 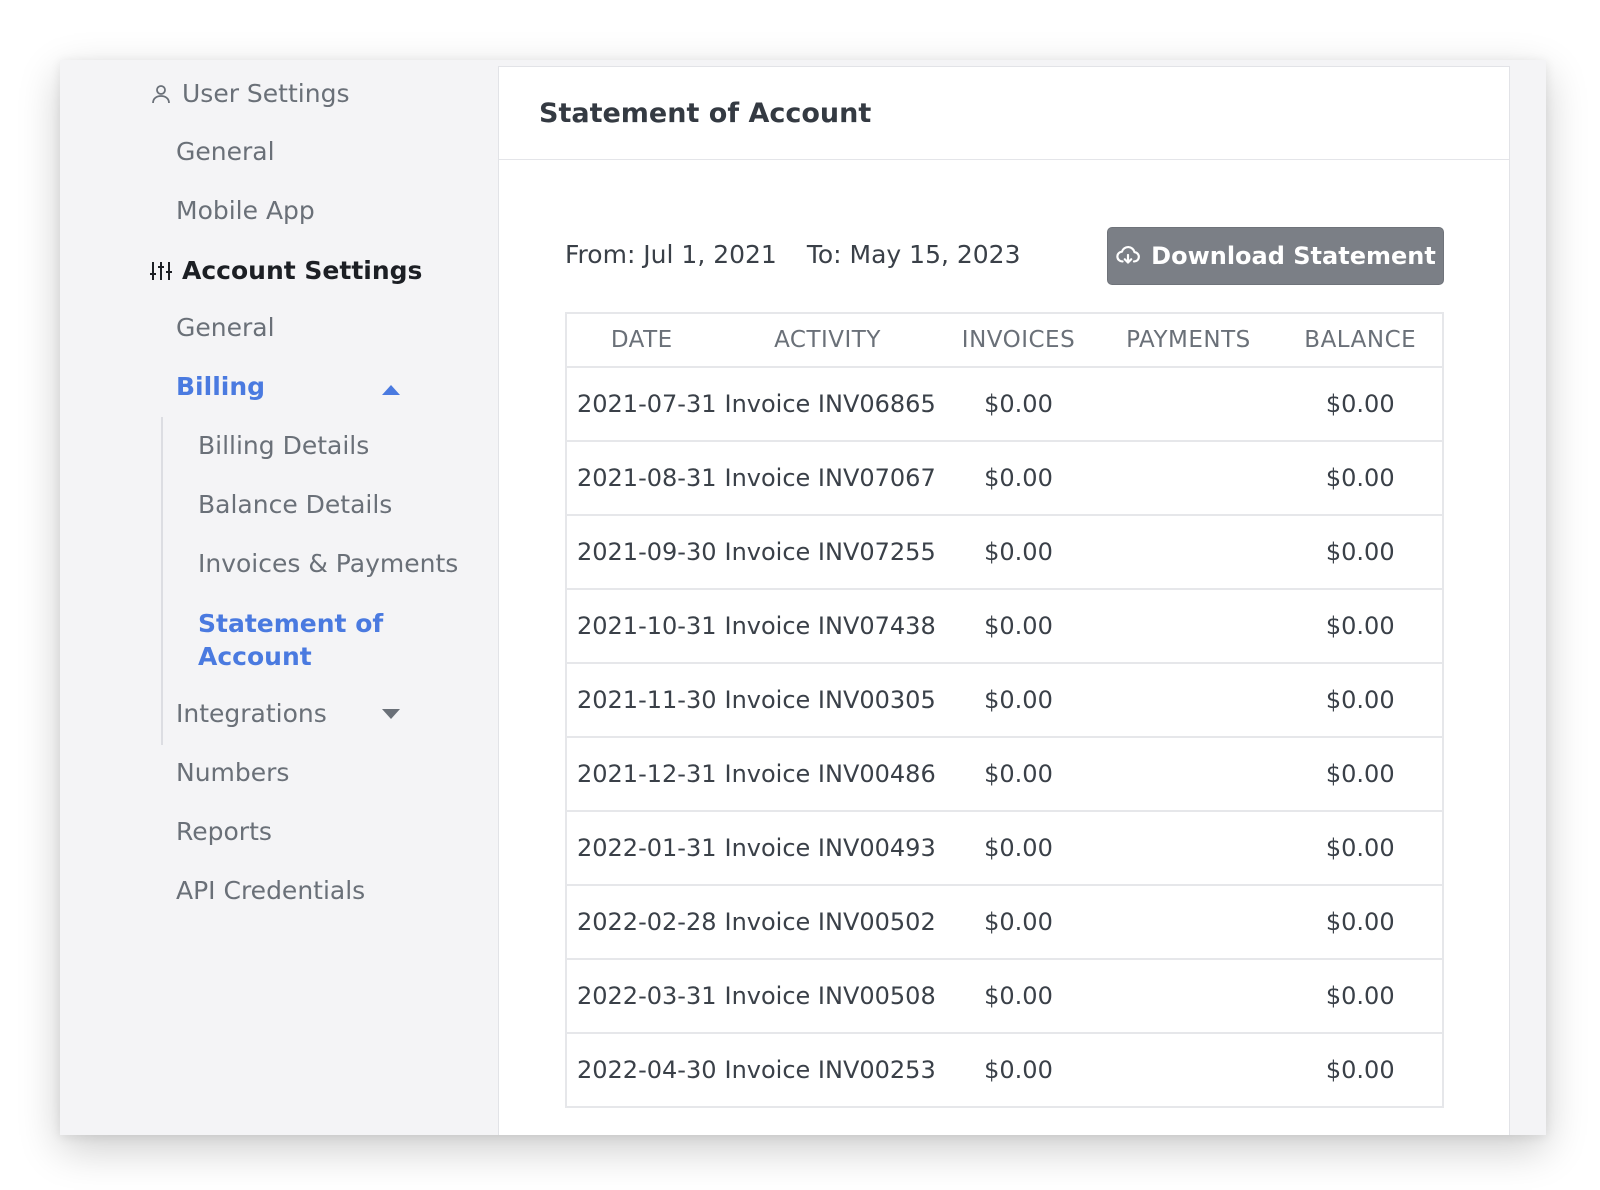 What do you see at coordinates (641, 478) in the screenshot?
I see `cell-date: 2021-08-31` at bounding box center [641, 478].